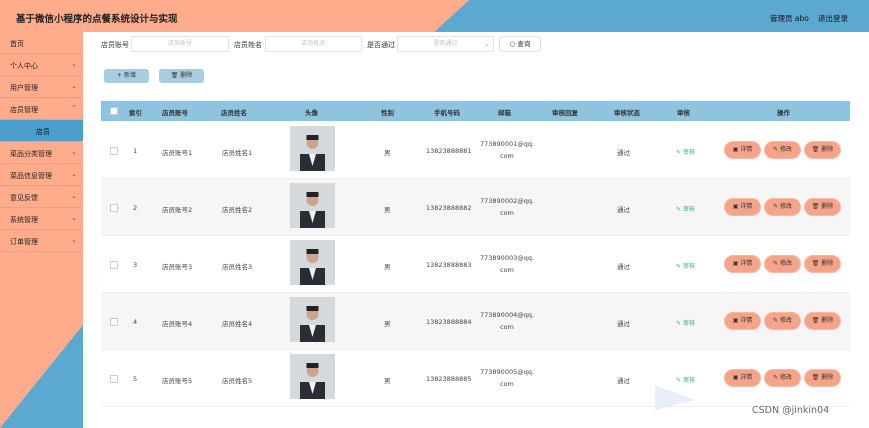  I want to click on row-email: 773890005@qq., so click(507, 372).